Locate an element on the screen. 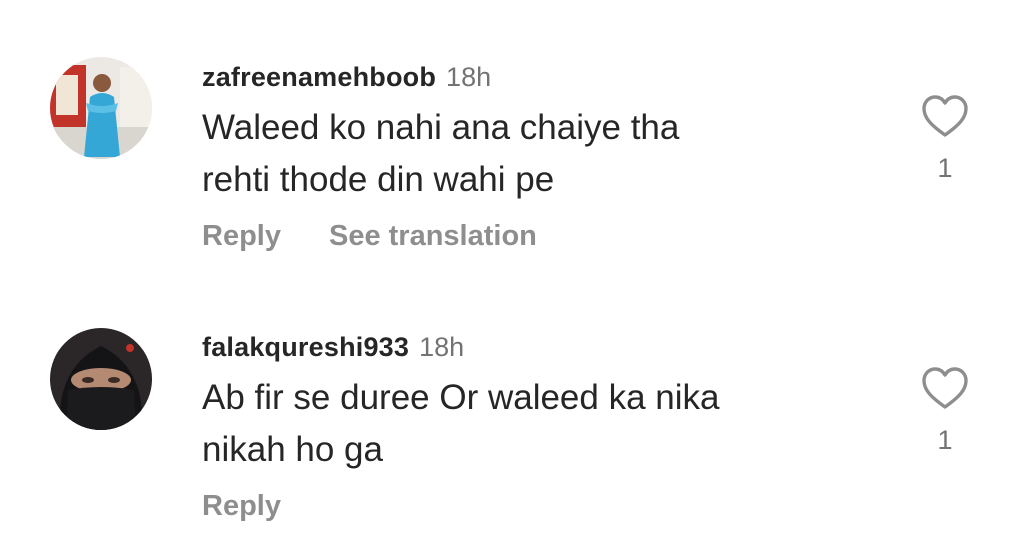 The width and height of the screenshot is (1024, 548). username: falakqureshi933 is located at coordinates (305, 347).